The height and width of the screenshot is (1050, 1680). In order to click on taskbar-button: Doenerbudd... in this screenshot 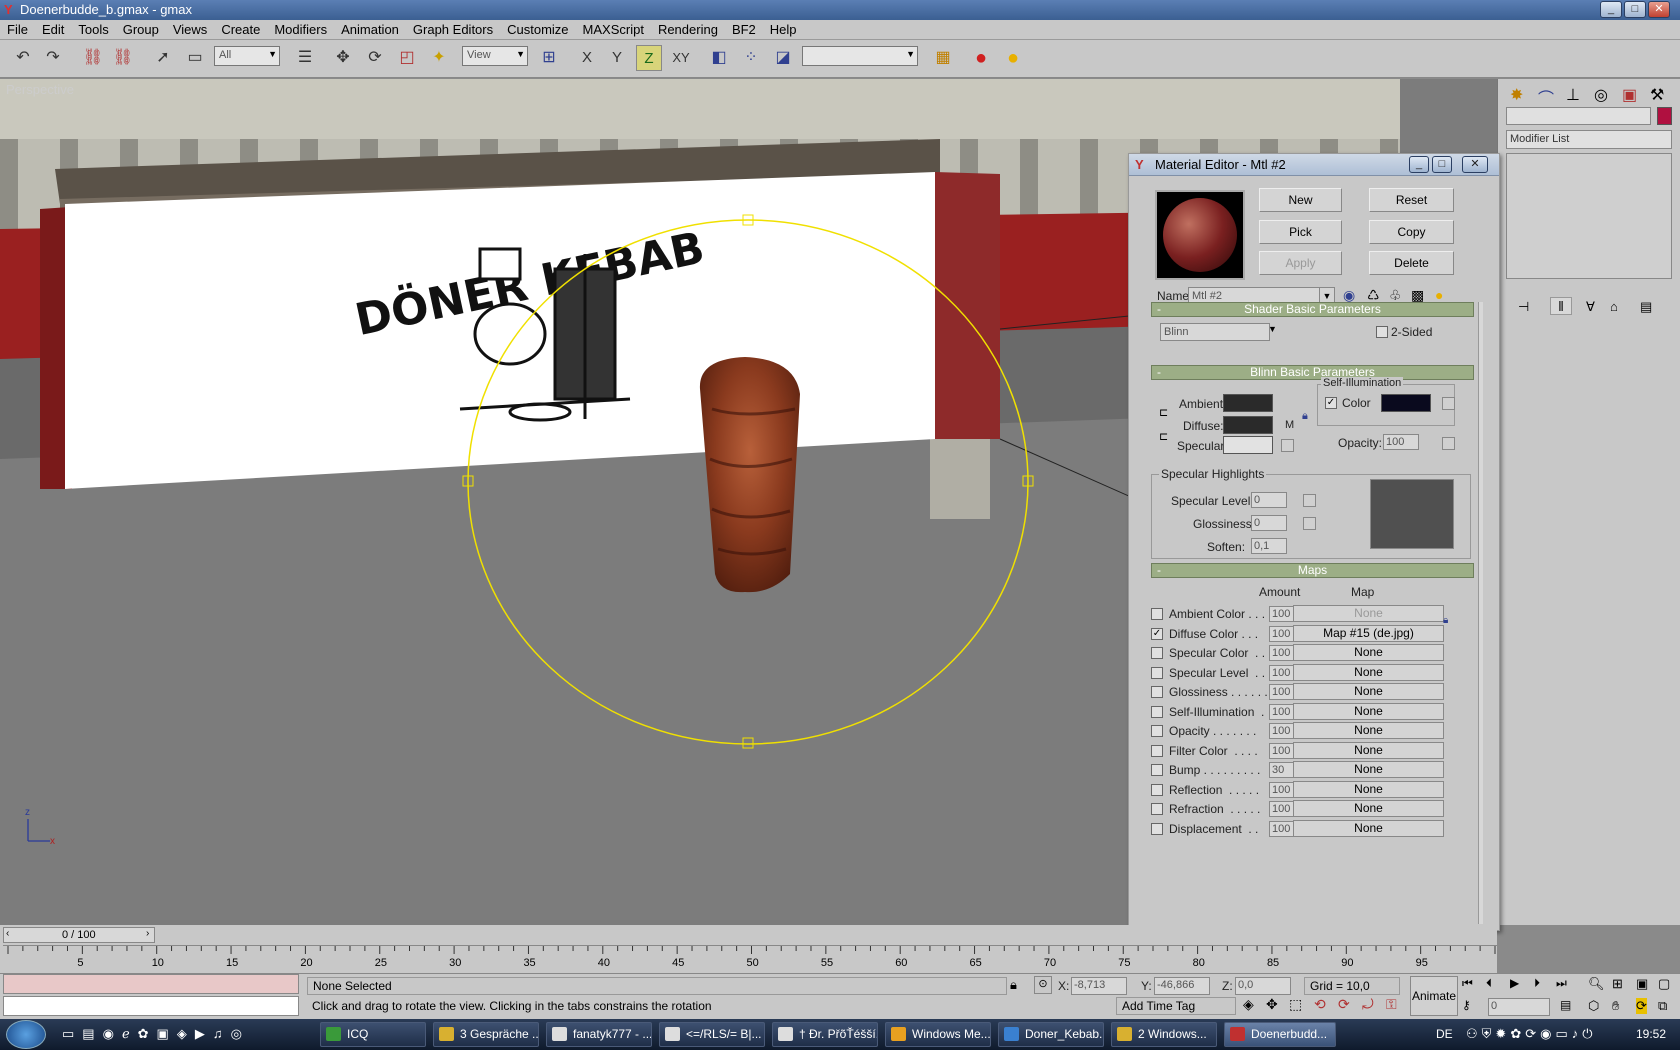, I will do `click(1280, 1034)`.